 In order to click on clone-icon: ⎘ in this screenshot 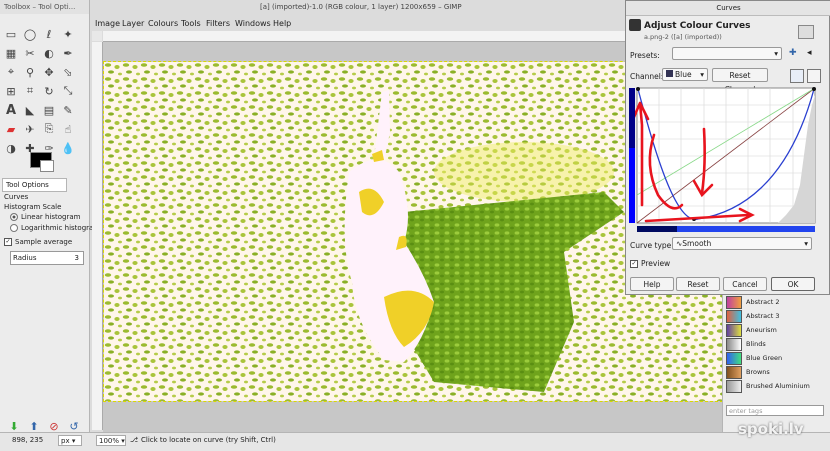, I will do `click(49, 129)`.